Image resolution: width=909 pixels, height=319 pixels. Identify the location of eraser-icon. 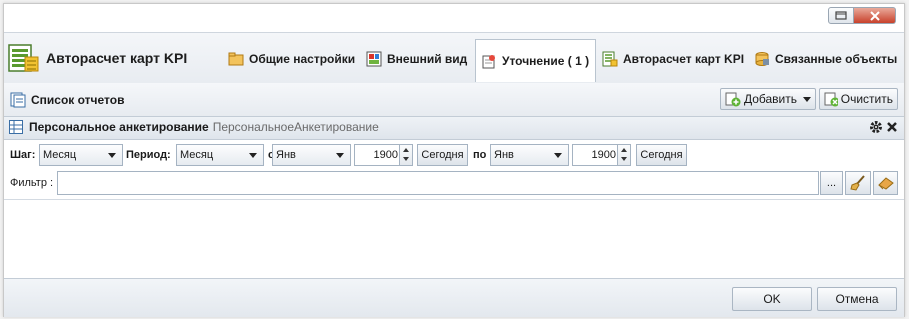
(885, 183).